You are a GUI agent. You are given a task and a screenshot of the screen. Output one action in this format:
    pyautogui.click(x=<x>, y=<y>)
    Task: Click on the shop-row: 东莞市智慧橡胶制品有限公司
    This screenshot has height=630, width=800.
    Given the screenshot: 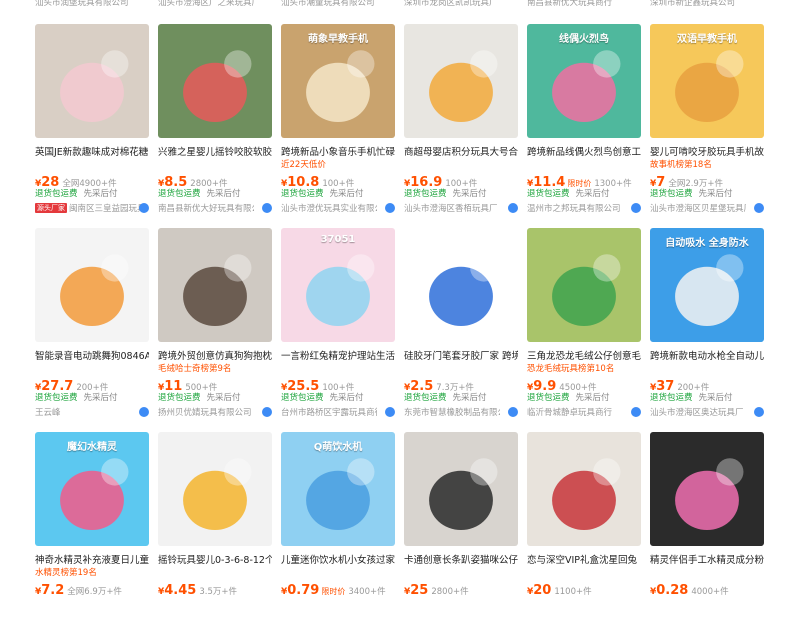 What is the action you would take?
    pyautogui.click(x=461, y=412)
    